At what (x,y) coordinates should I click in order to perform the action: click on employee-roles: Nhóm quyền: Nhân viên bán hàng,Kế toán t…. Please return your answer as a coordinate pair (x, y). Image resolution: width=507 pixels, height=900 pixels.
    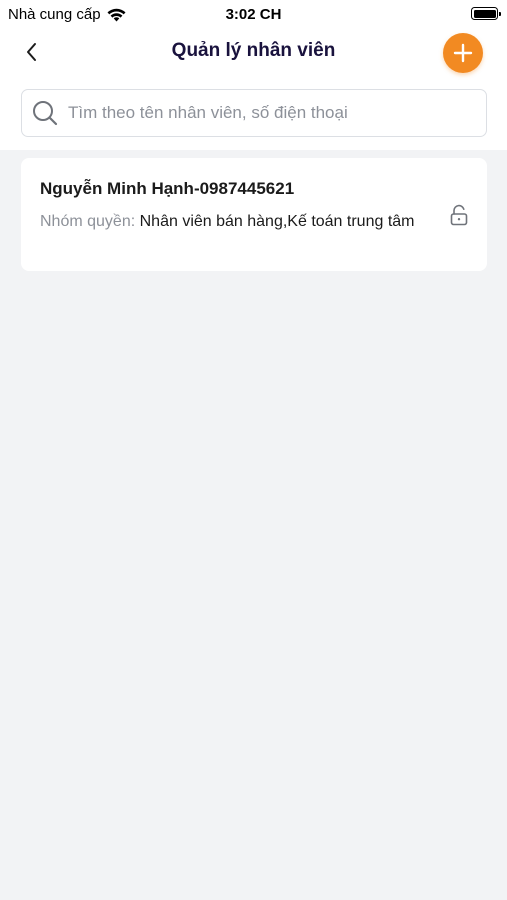
    Looking at the image, I should click on (230, 221).